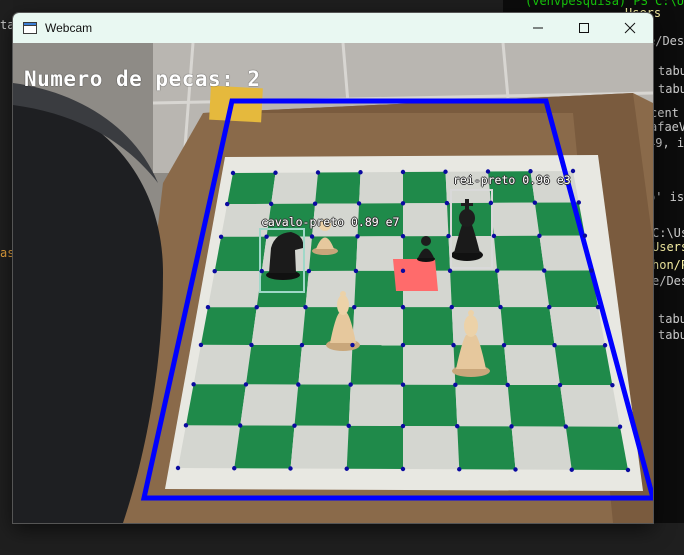 The width and height of the screenshot is (684, 555). I want to click on minimize-icon, so click(538, 28).